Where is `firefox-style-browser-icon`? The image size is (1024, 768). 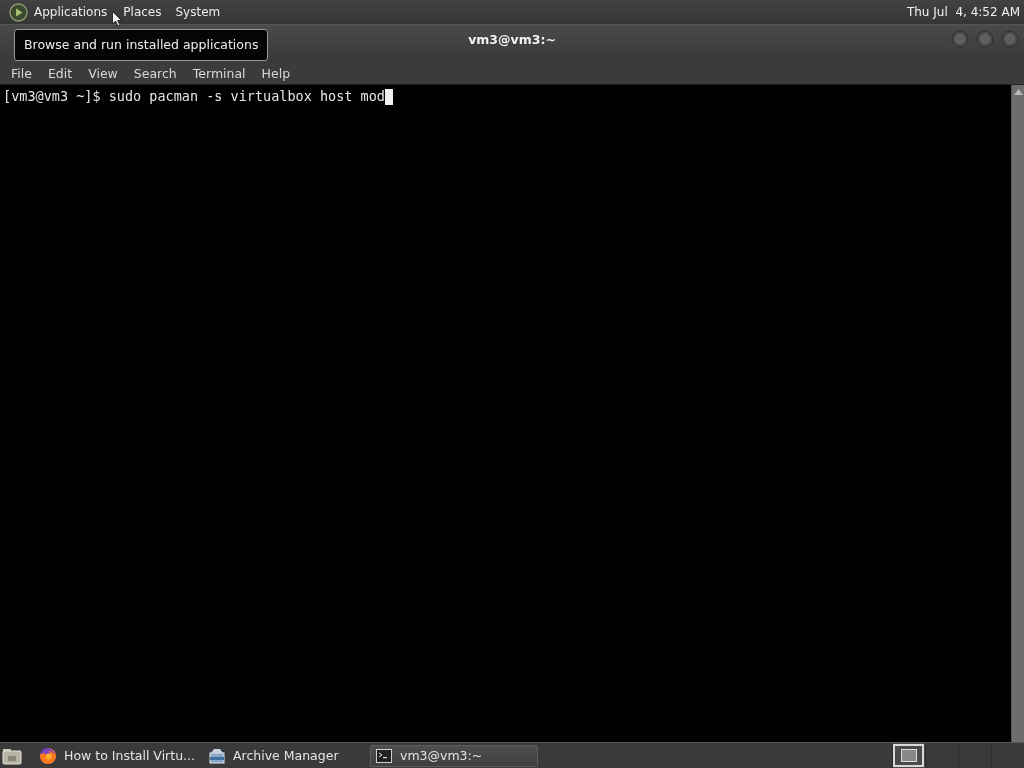 firefox-style-browser-icon is located at coordinates (48, 755).